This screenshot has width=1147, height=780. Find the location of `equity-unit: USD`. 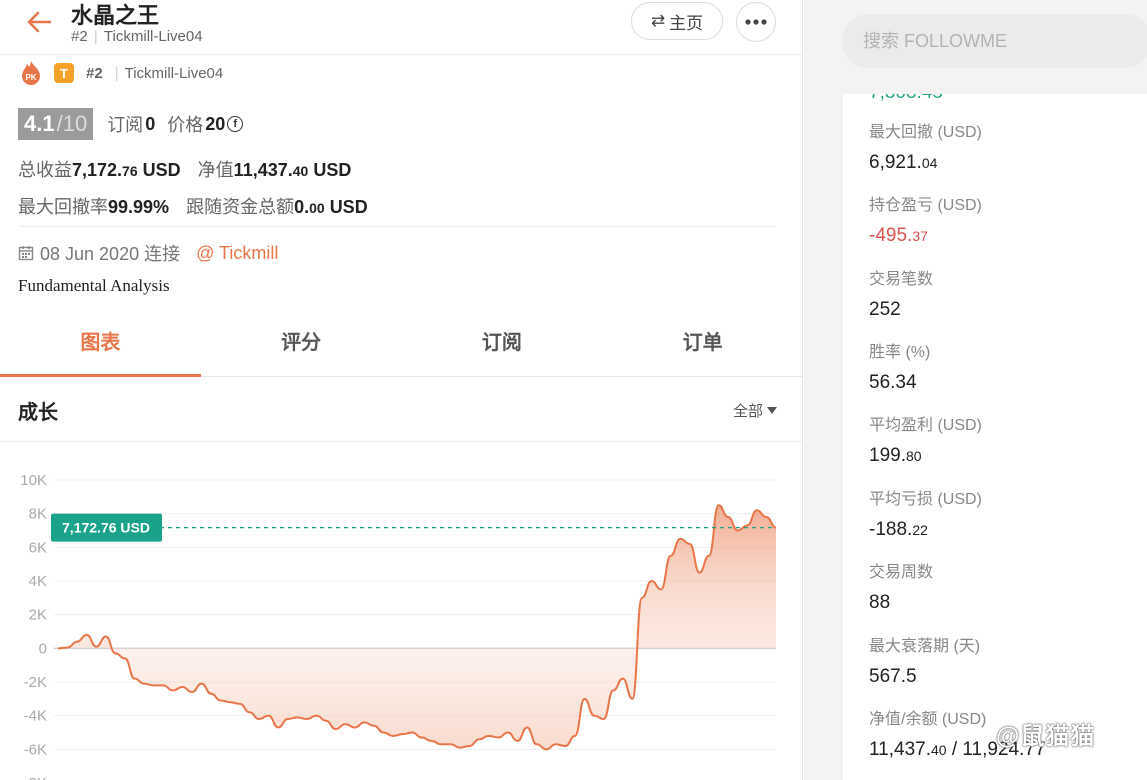

equity-unit: USD is located at coordinates (332, 170).